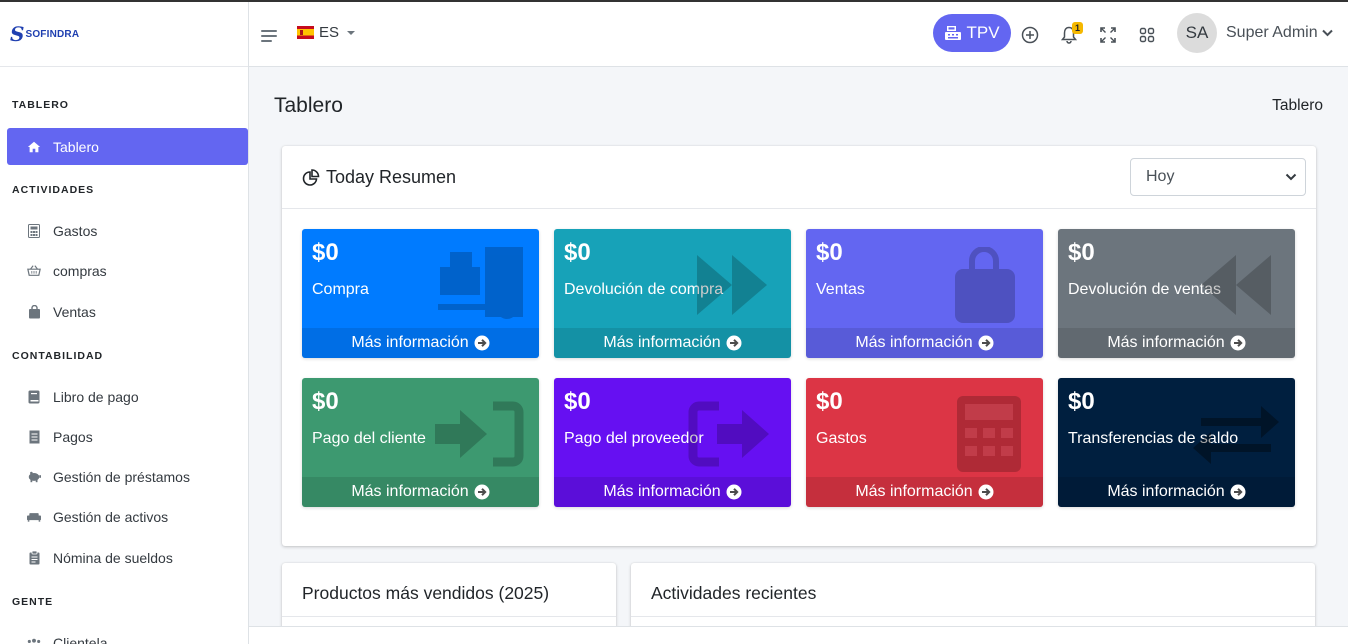 This screenshot has width=1348, height=644. What do you see at coordinates (34, 397) in the screenshot?
I see `book-icon` at bounding box center [34, 397].